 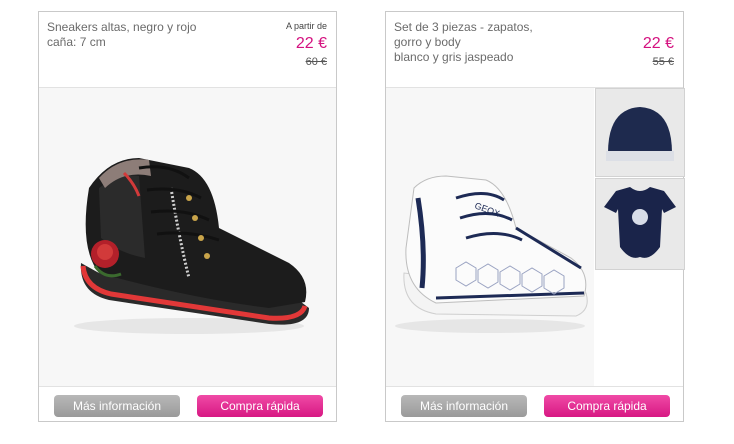 I want to click on title-line: Sneakers altas, negro y rojo, so click(x=122, y=27).